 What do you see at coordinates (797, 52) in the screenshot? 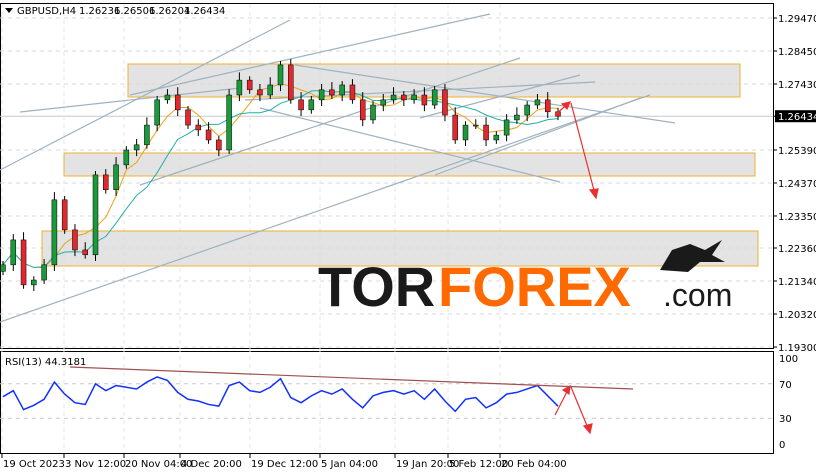
I see `y-tick-label: 1.28450` at bounding box center [797, 52].